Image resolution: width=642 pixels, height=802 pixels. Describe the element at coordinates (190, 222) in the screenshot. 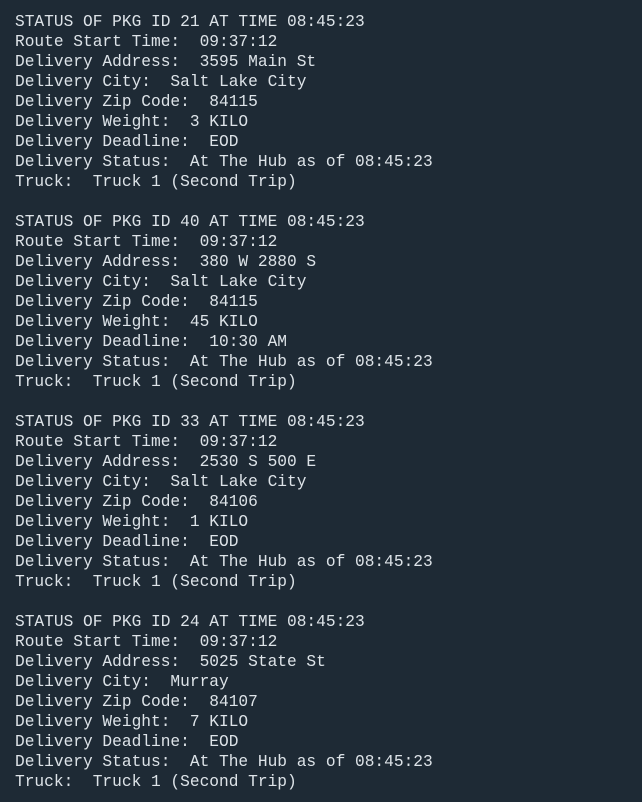

I see `status-header: STATUS OF PKG ID 40 AT TIME 08:45:23` at that location.